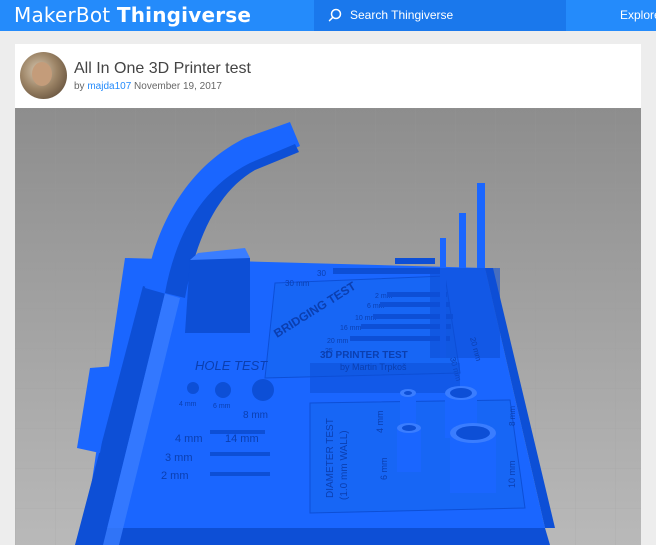 This screenshot has width=656, height=545. I want to click on slot-3-label: 3 mm, so click(179, 458).